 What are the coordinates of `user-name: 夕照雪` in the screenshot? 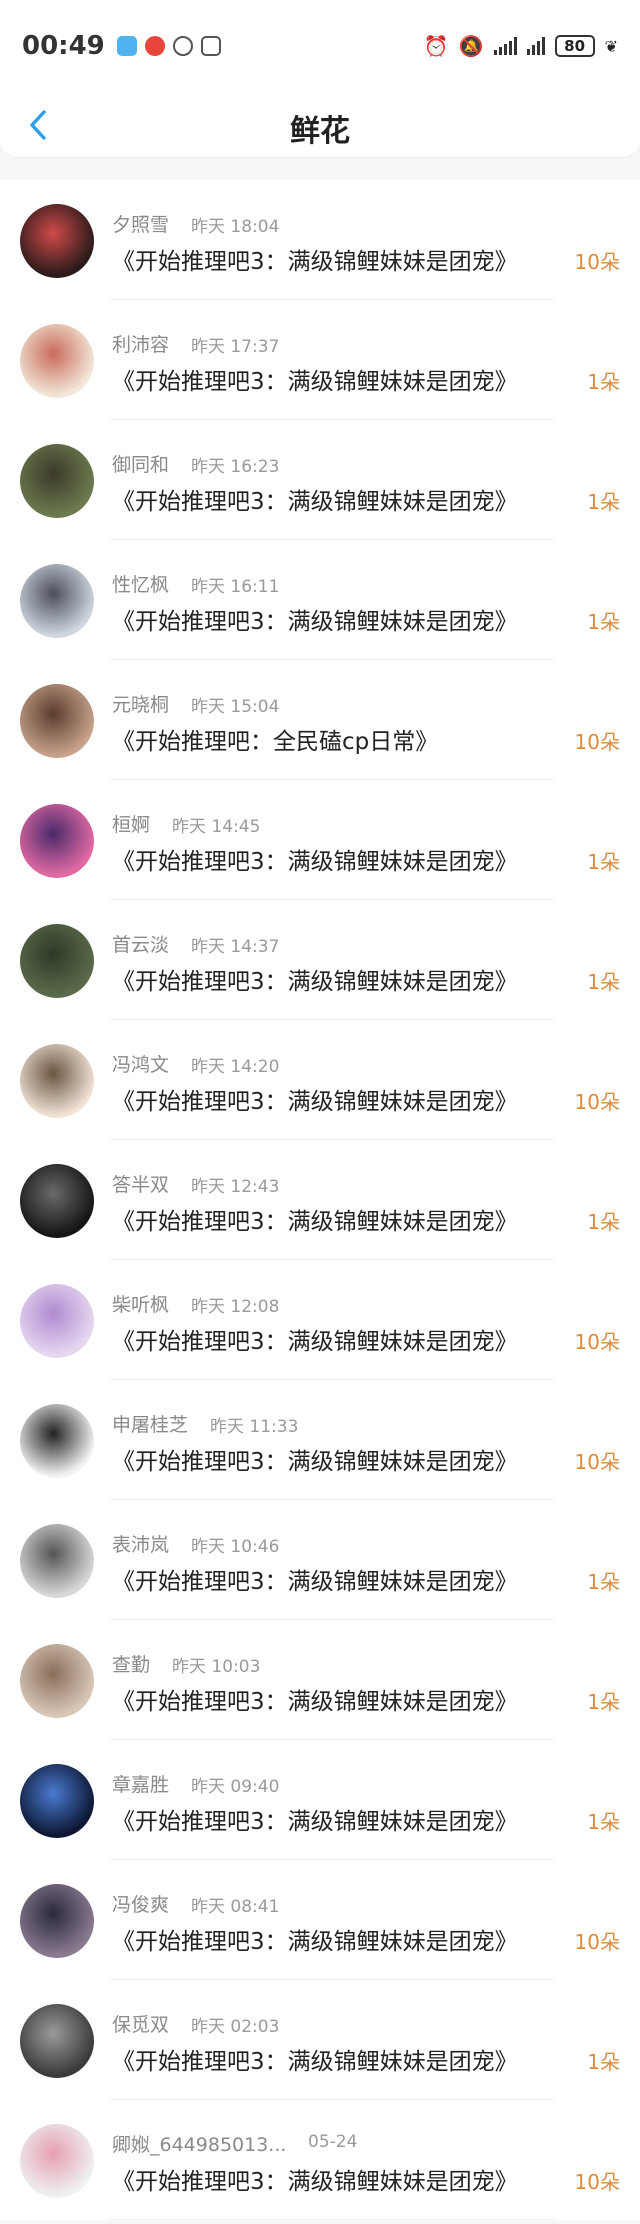 It's located at (140, 223).